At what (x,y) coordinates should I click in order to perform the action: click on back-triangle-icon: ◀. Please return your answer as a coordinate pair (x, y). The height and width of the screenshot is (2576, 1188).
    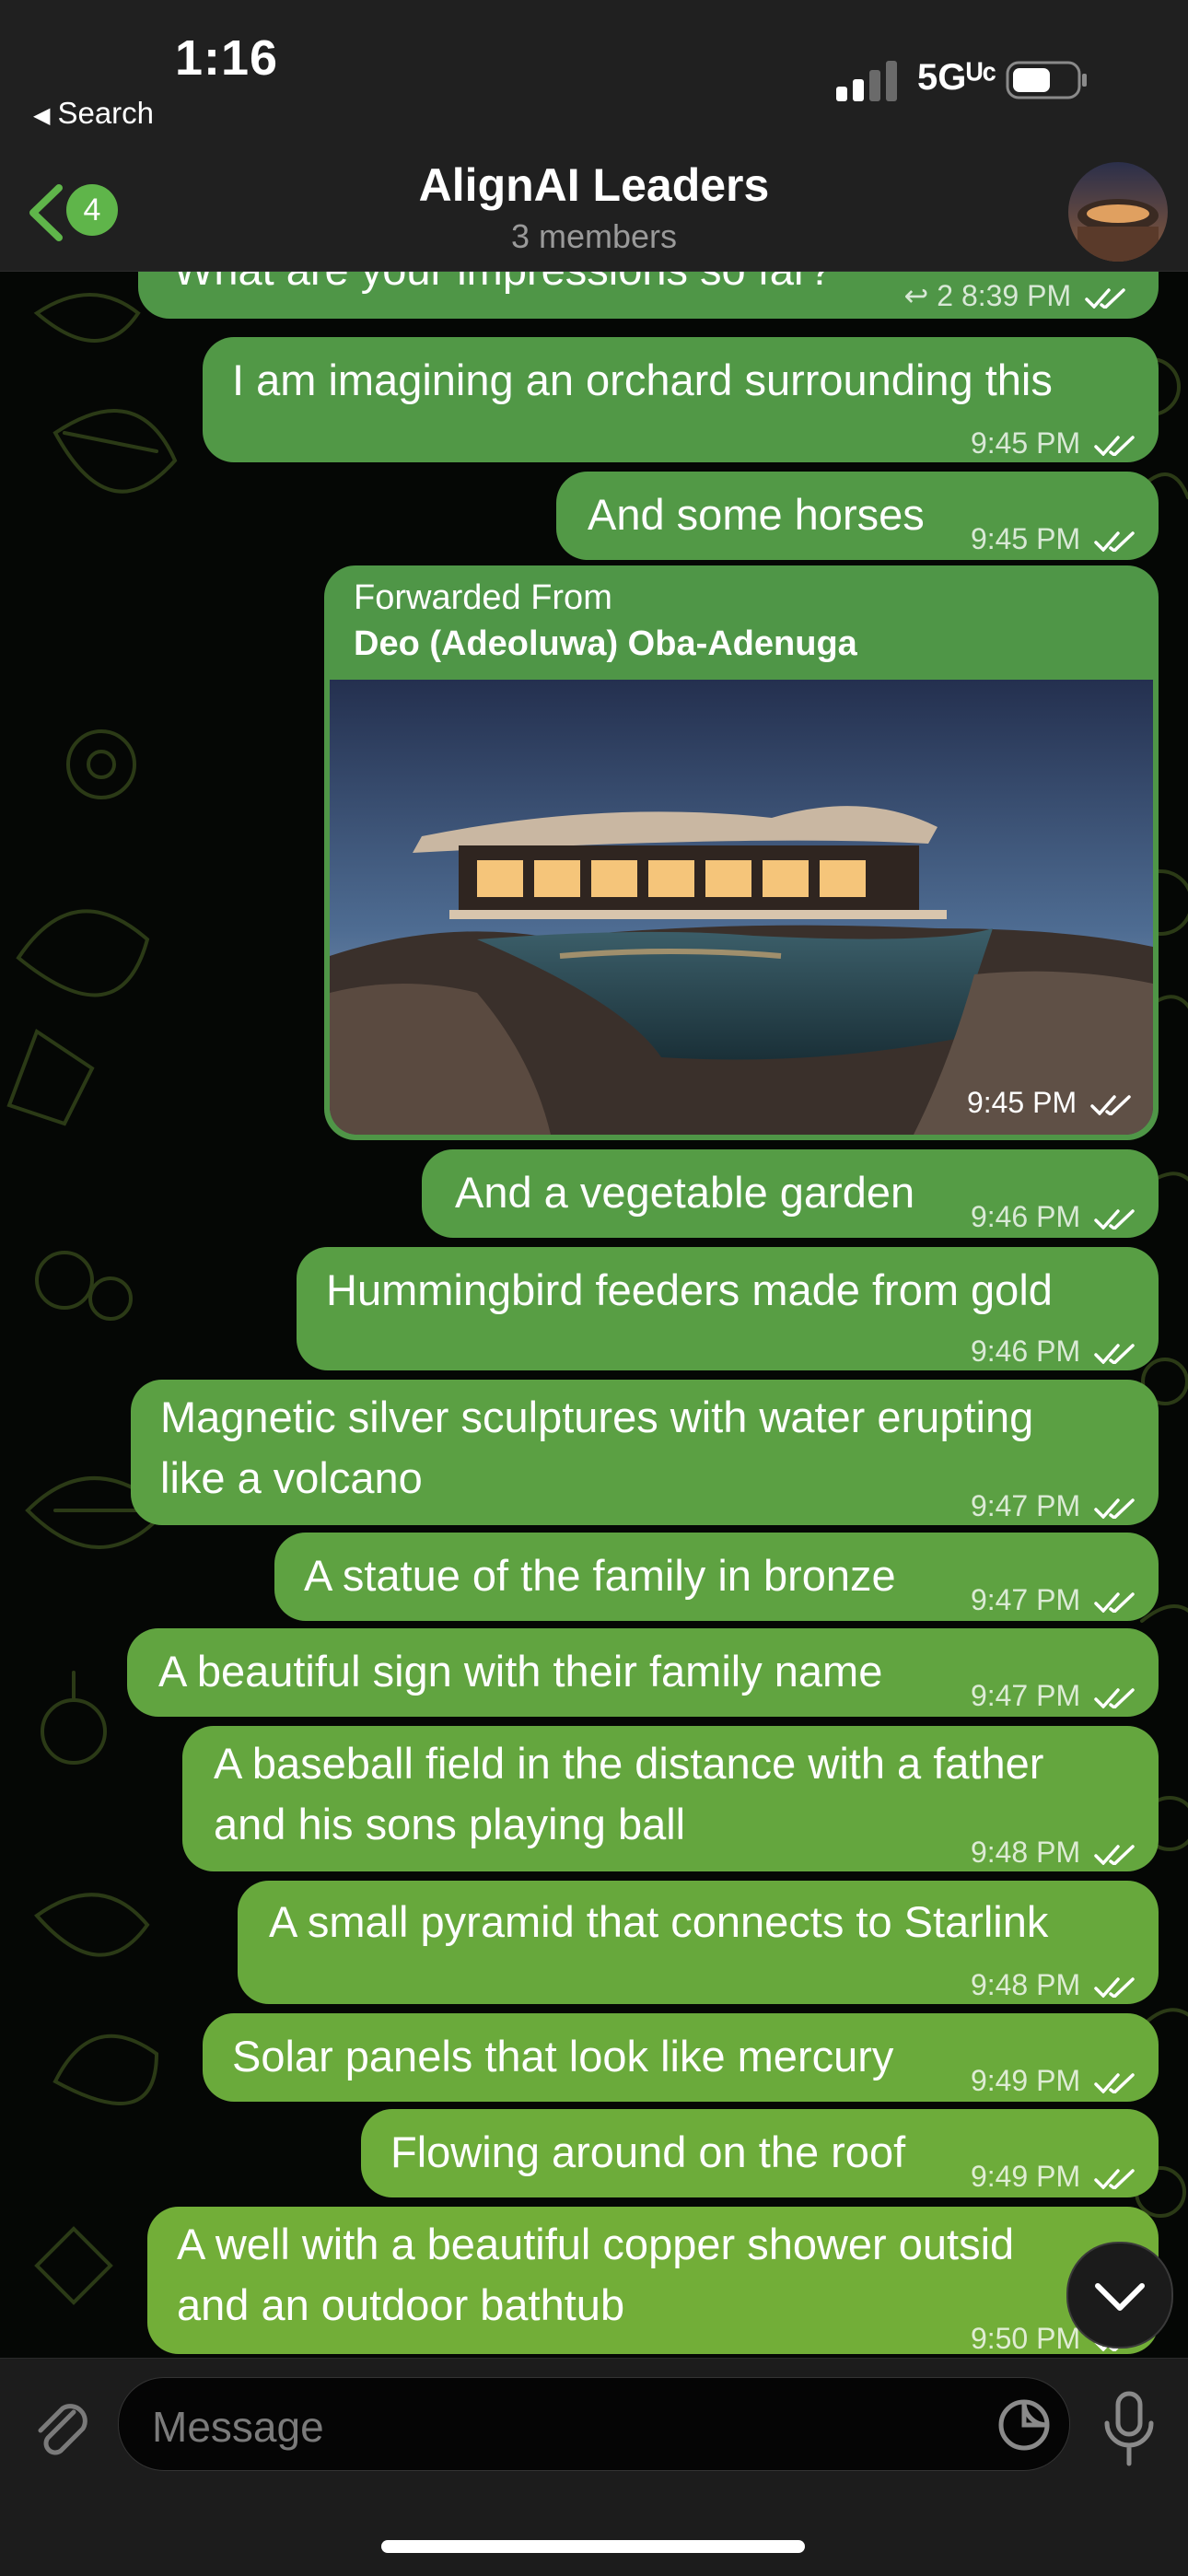
    Looking at the image, I should click on (42, 115).